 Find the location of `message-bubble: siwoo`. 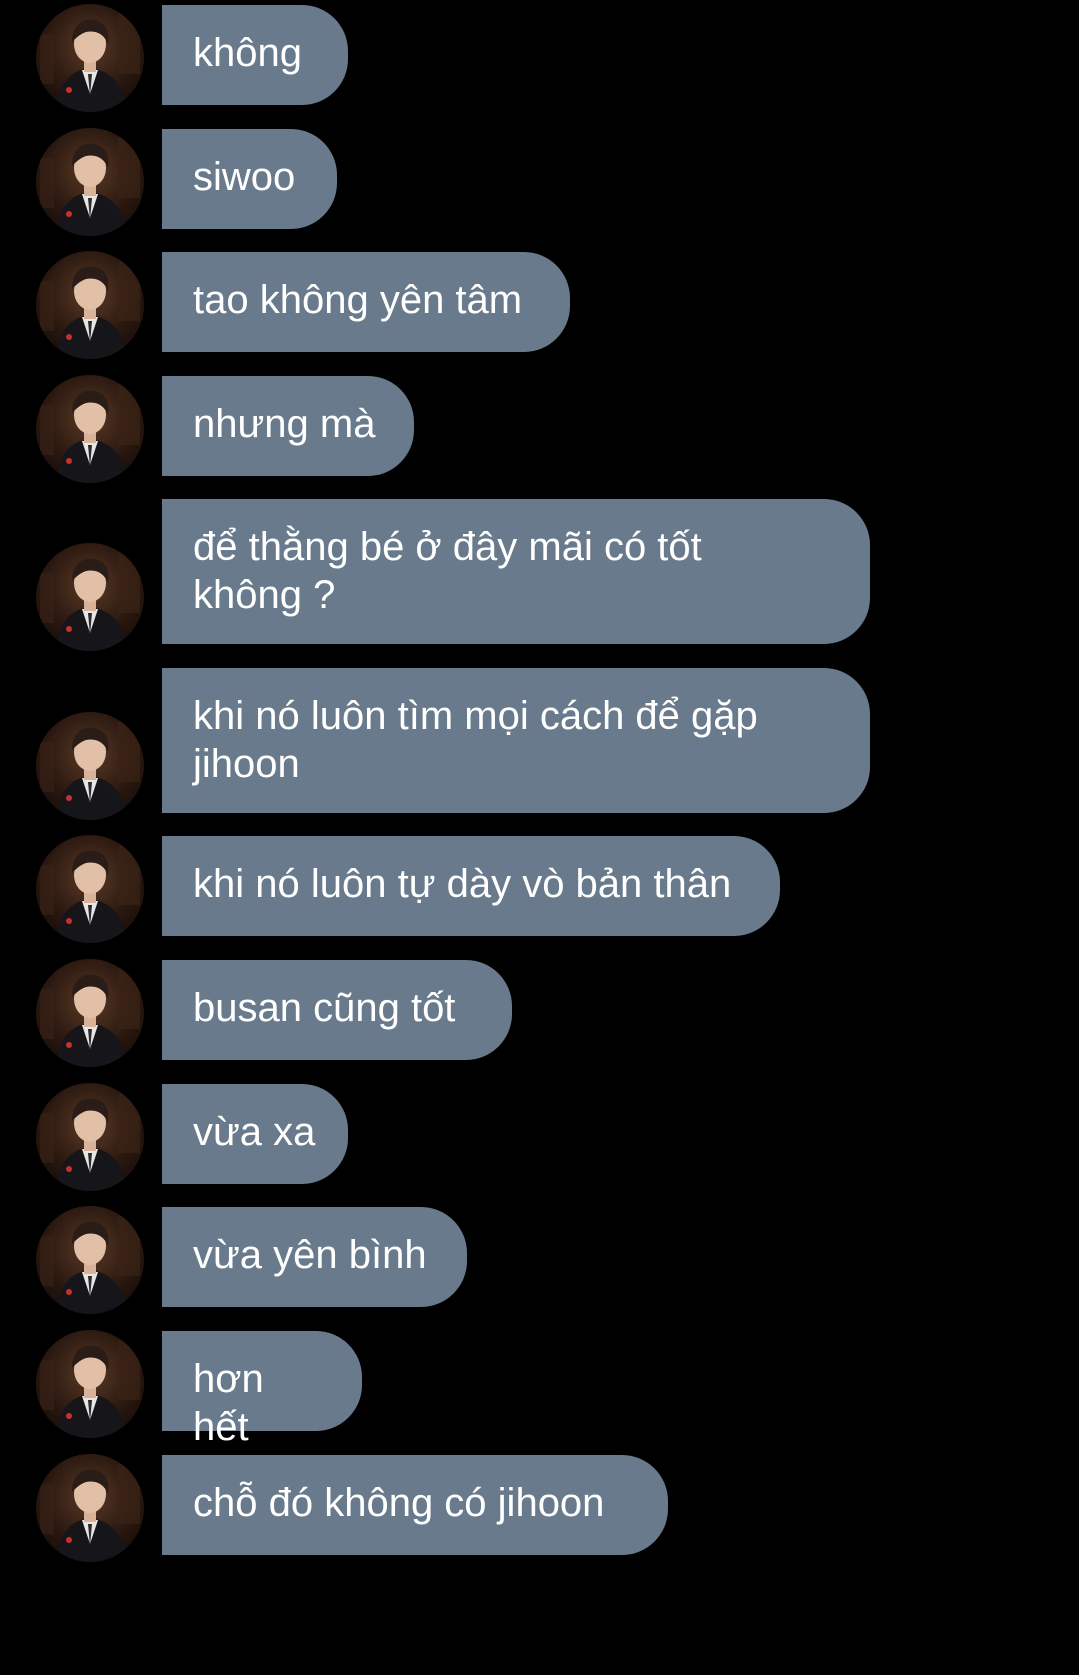

message-bubble: siwoo is located at coordinates (249, 179).